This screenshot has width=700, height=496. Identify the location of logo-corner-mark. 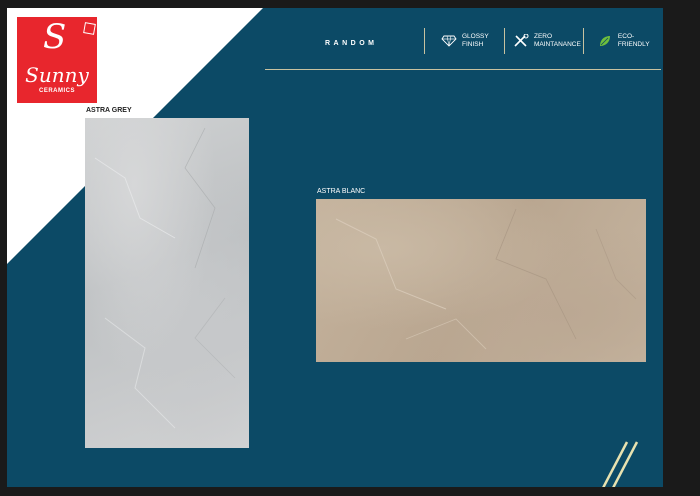
(89, 28).